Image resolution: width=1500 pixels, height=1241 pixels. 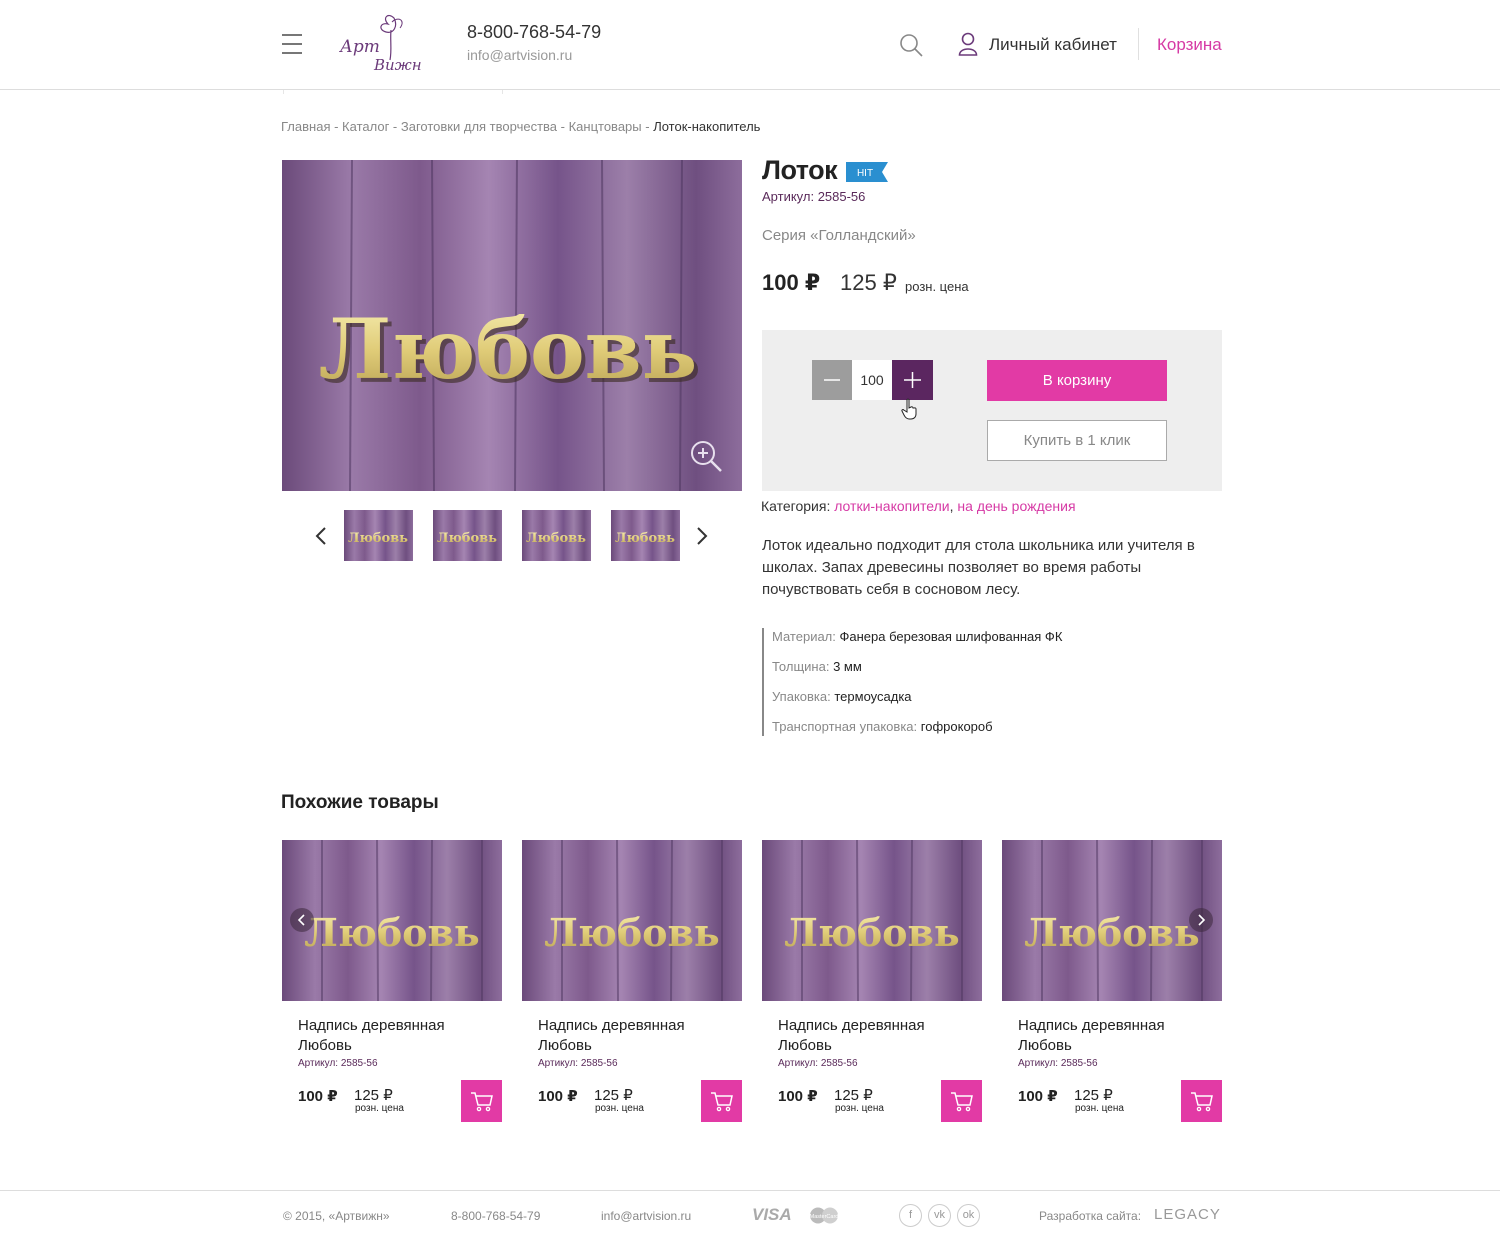 What do you see at coordinates (839, 235) in the screenshot?
I see `product-series: Серия «Голландский»` at bounding box center [839, 235].